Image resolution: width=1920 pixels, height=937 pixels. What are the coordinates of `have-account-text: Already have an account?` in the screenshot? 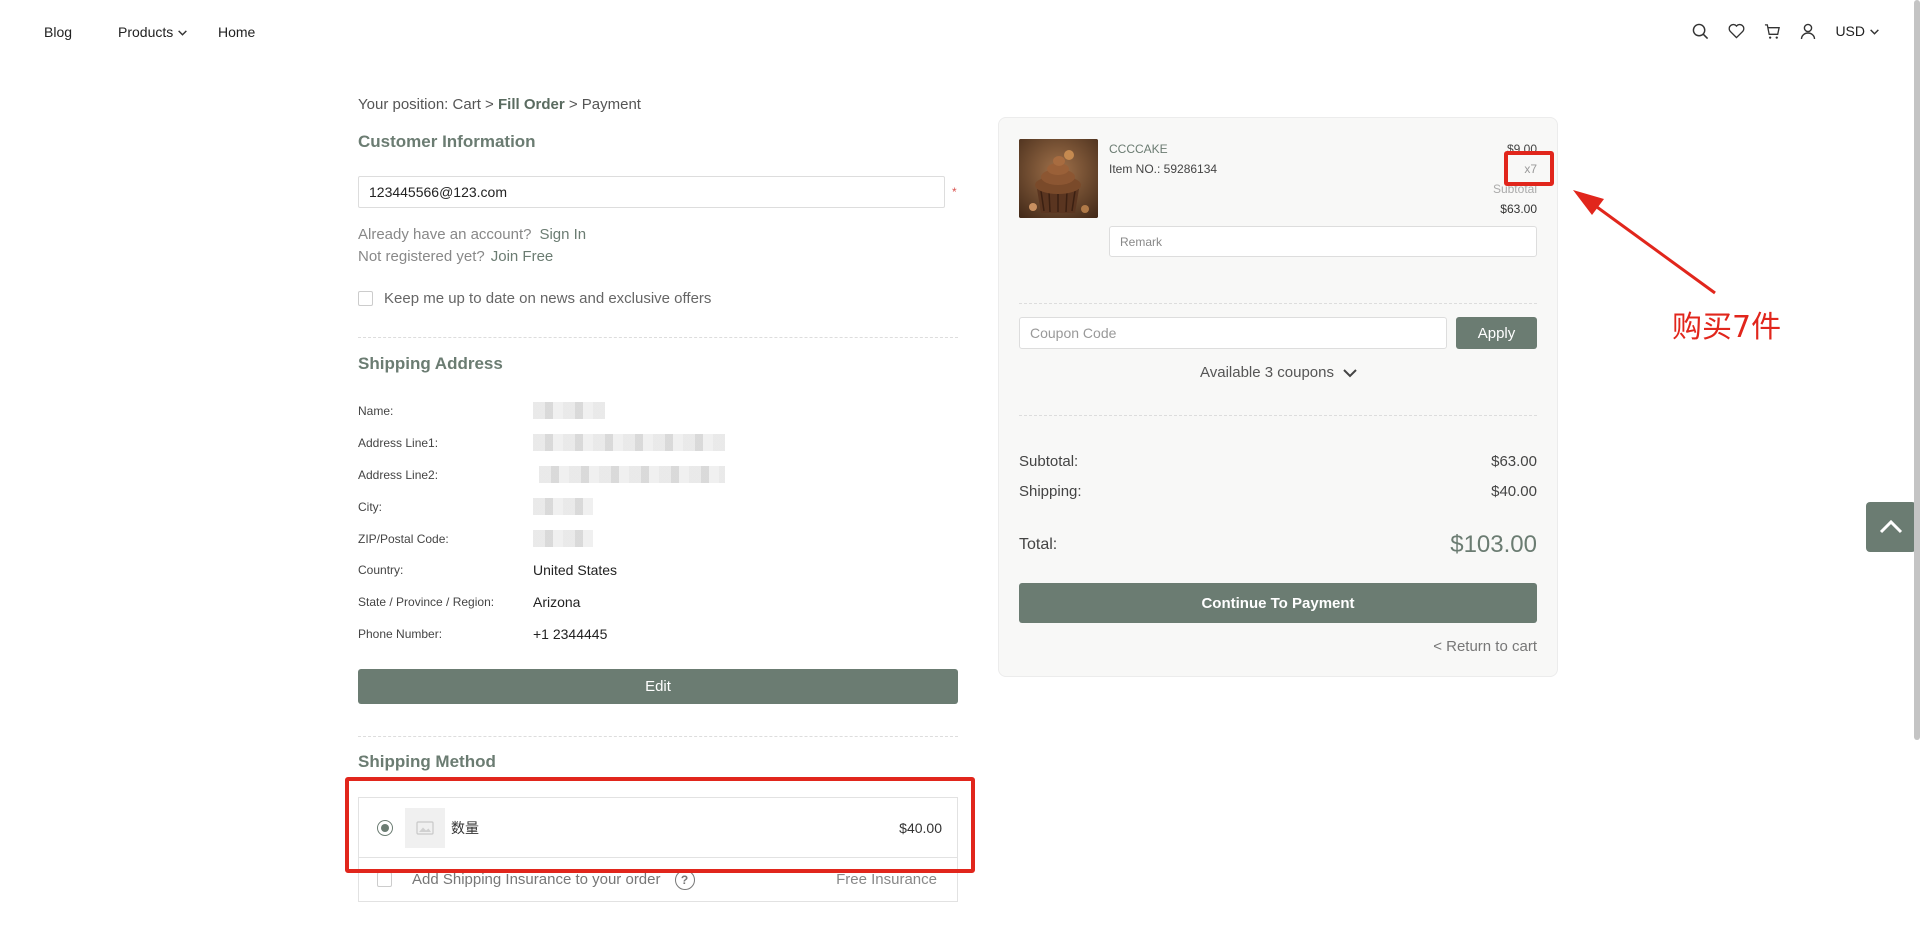 It's located at (445, 234).